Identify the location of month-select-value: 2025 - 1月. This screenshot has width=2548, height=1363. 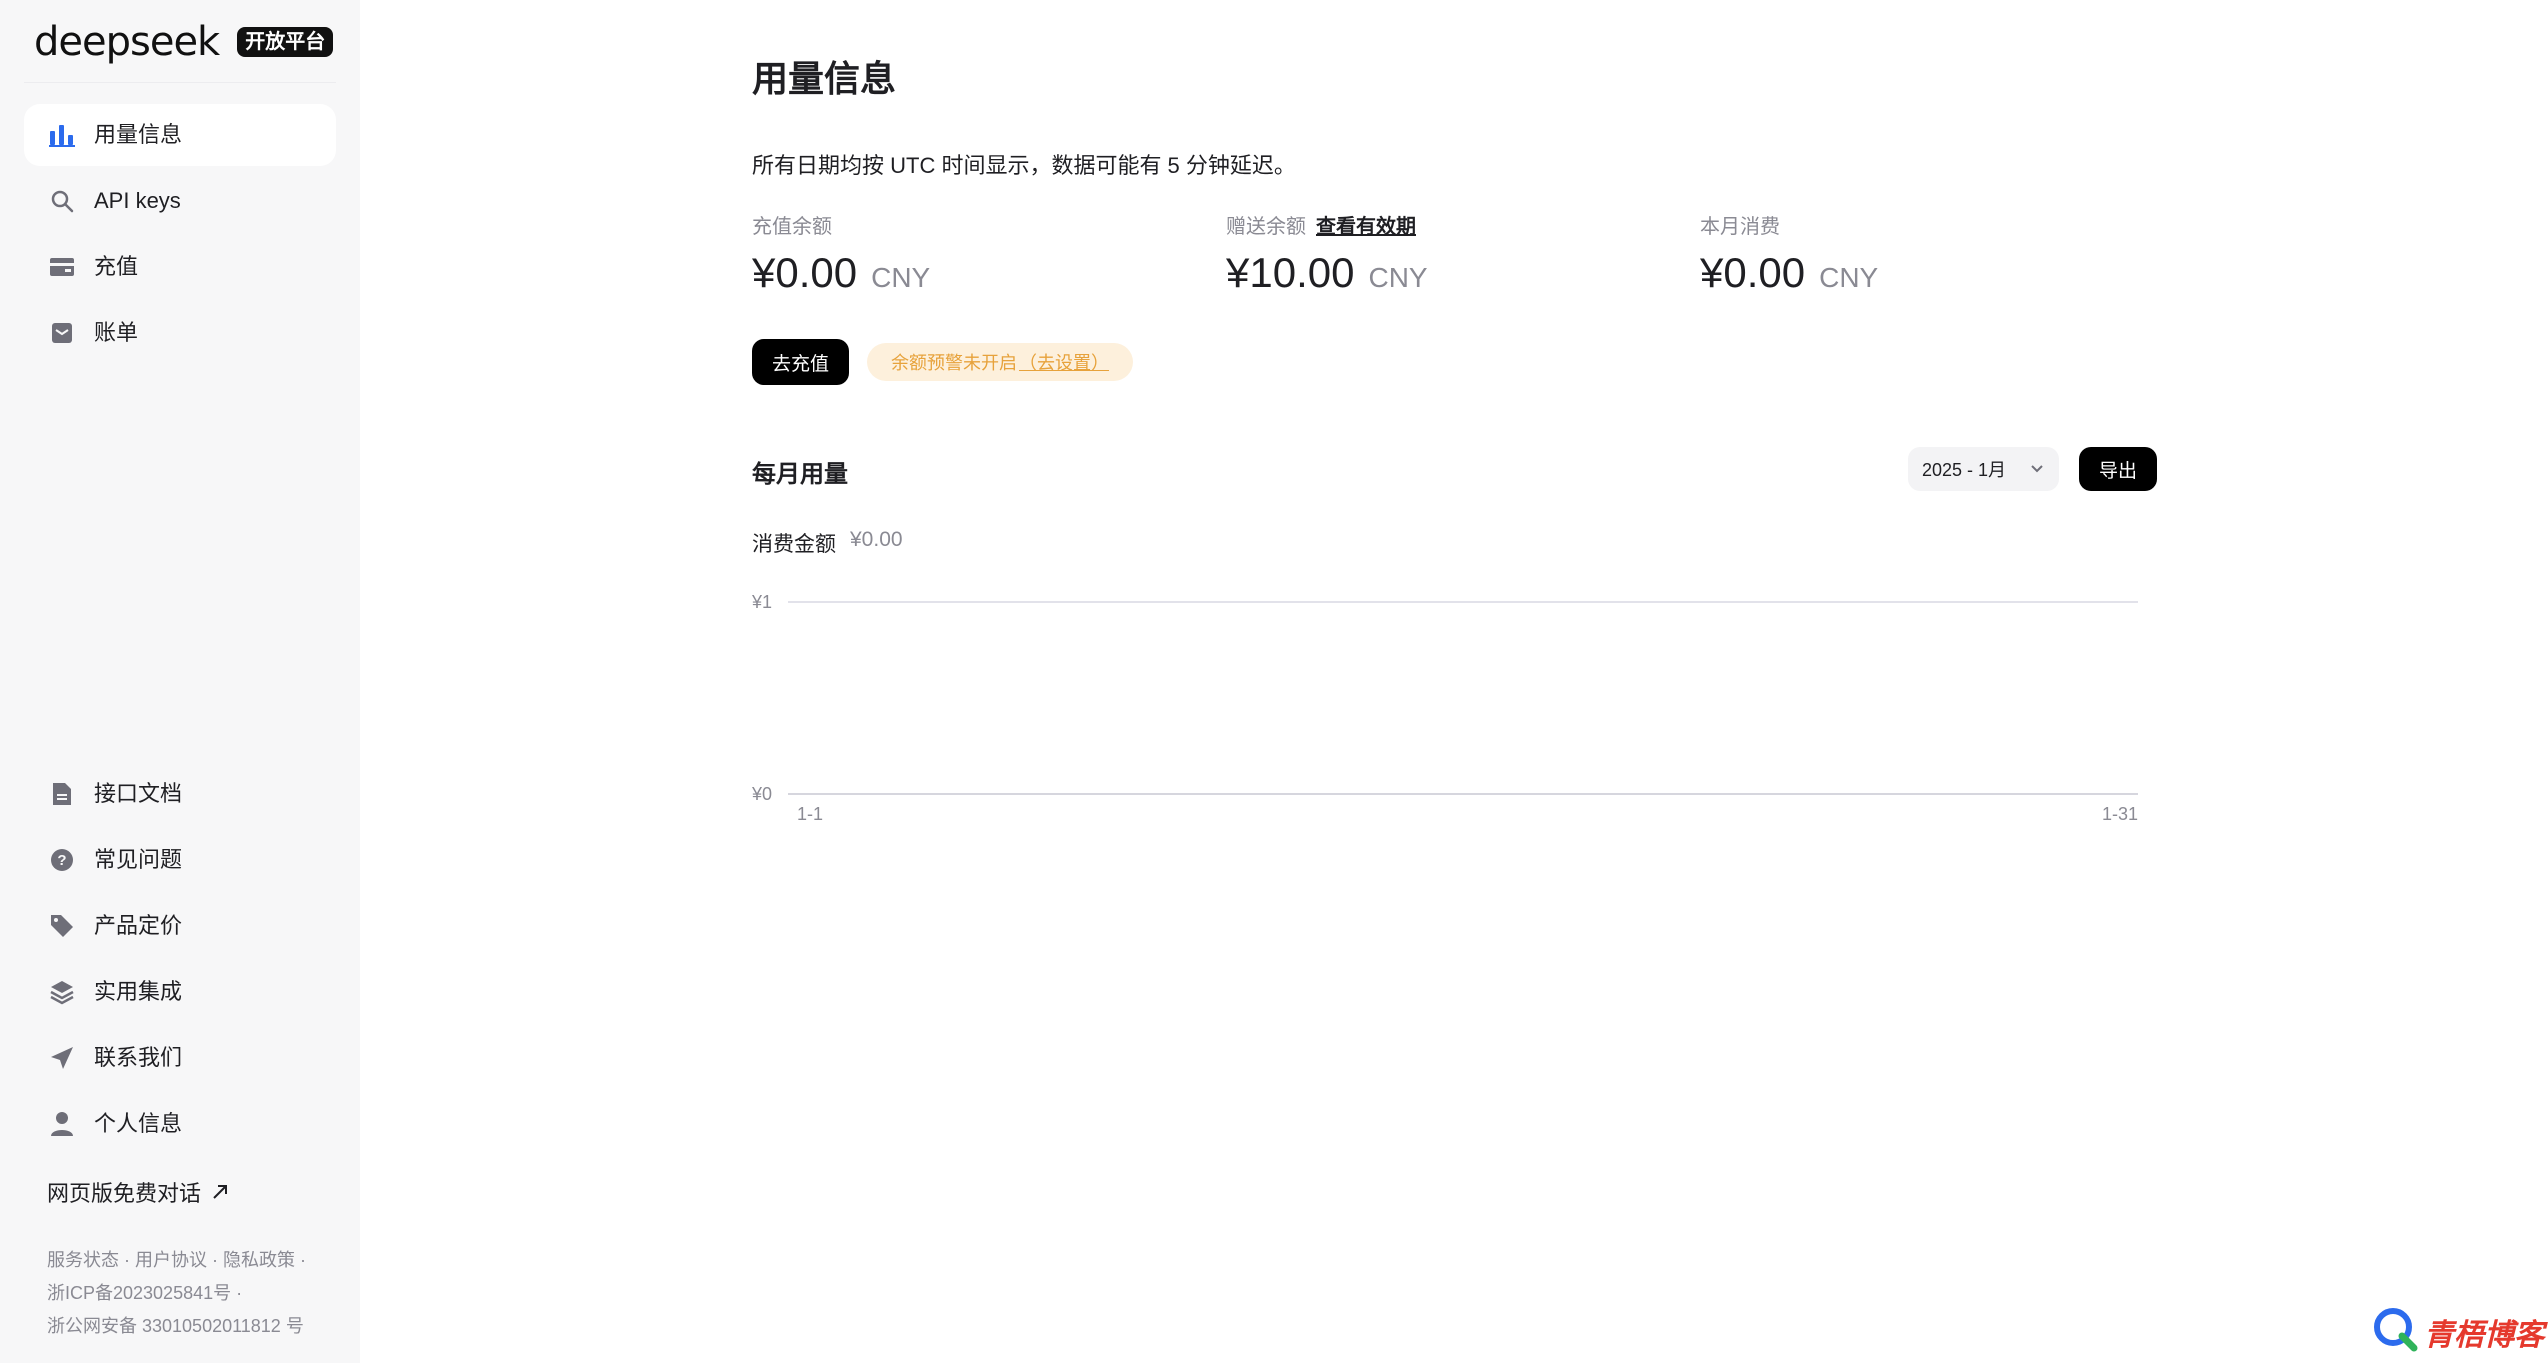
(1964, 470).